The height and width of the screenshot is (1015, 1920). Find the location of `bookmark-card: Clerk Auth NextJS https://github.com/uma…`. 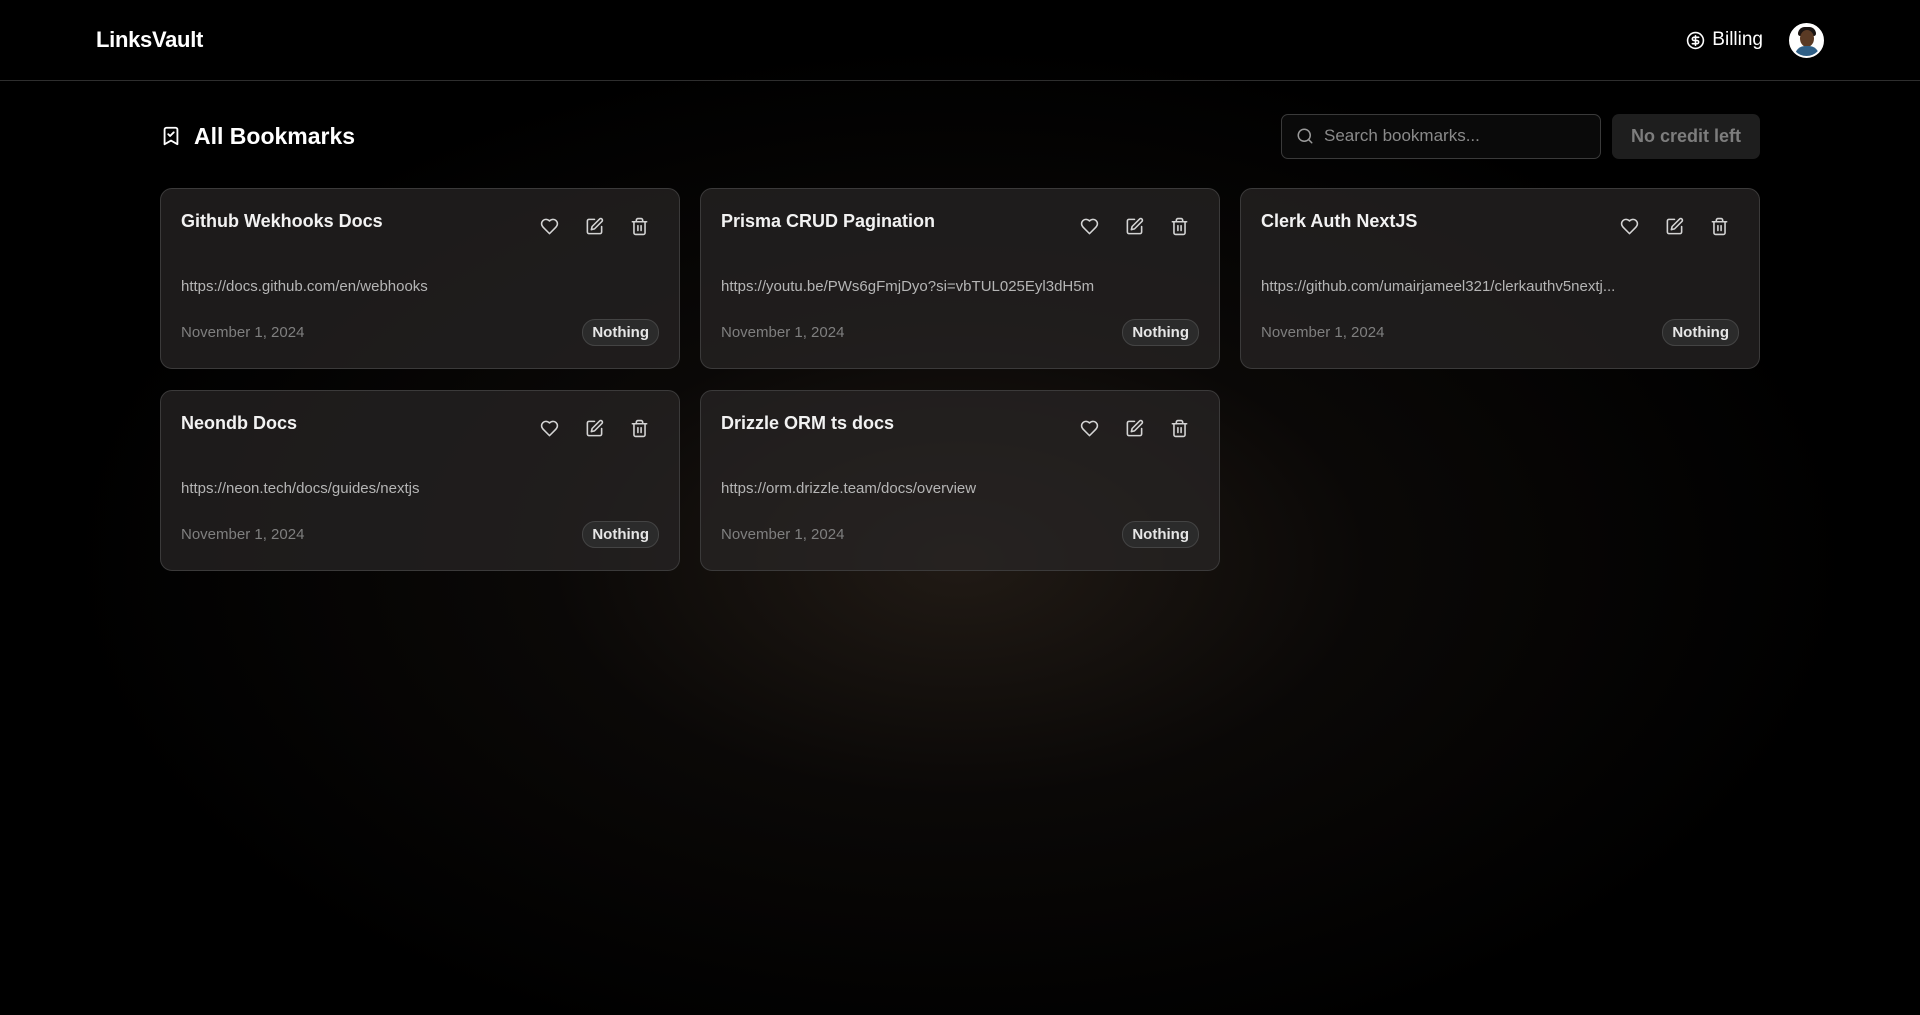

bookmark-card: Clerk Auth NextJS https://github.com/uma… is located at coordinates (1500, 278).